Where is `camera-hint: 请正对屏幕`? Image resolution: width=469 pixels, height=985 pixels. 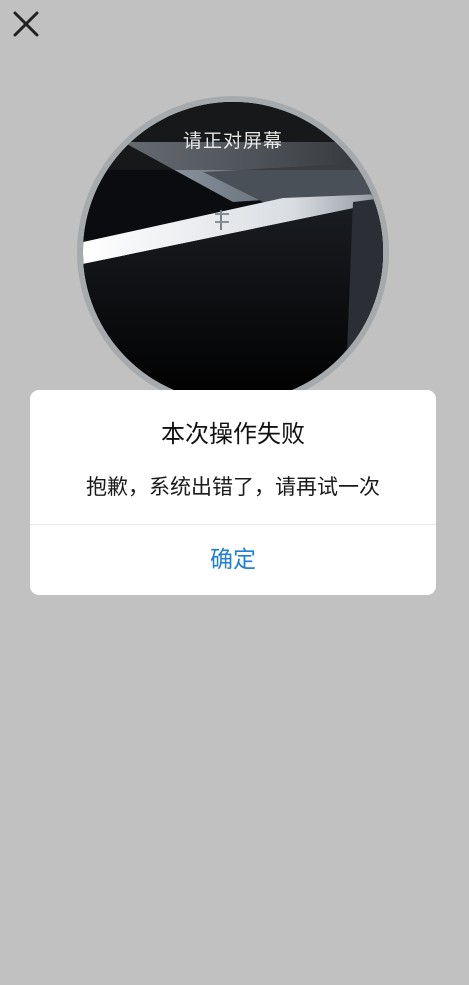
camera-hint: 请正对屏幕 is located at coordinates (232, 141).